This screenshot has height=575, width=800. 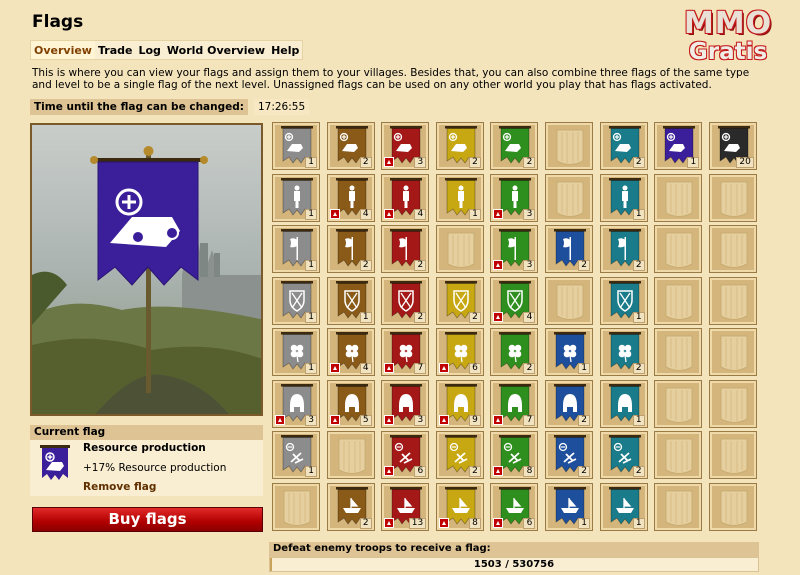 I want to click on flag-slot-haul-level-7: 1, so click(x=623, y=506).